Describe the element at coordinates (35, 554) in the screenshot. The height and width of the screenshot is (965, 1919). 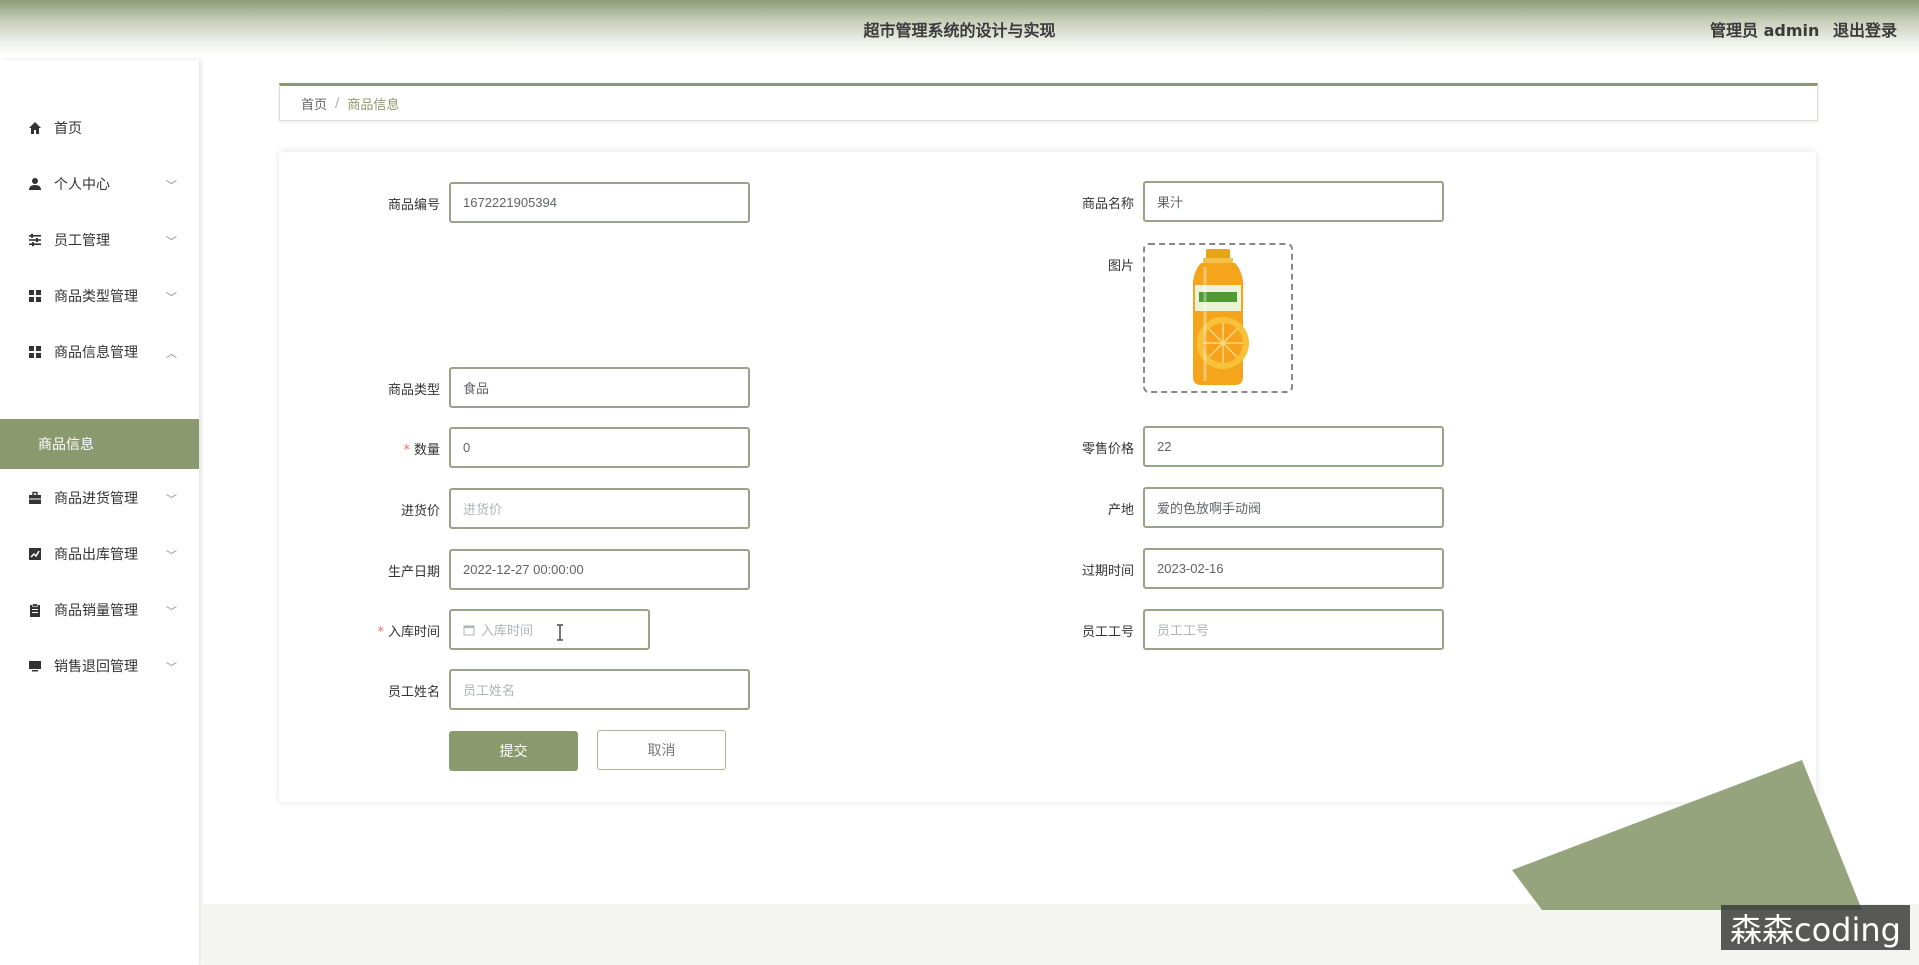
I see `chart-icon` at that location.